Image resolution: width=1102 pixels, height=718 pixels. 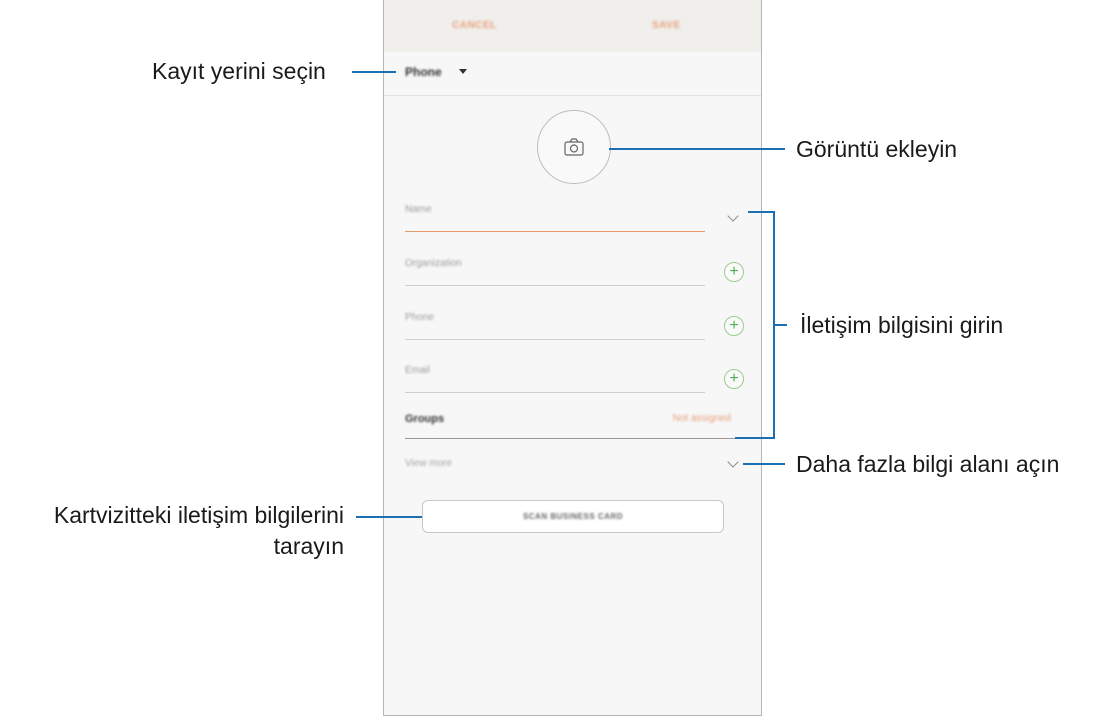 What do you see at coordinates (902, 325) in the screenshot?
I see `annotation-contact-info: İletişim bilgisini girin` at bounding box center [902, 325].